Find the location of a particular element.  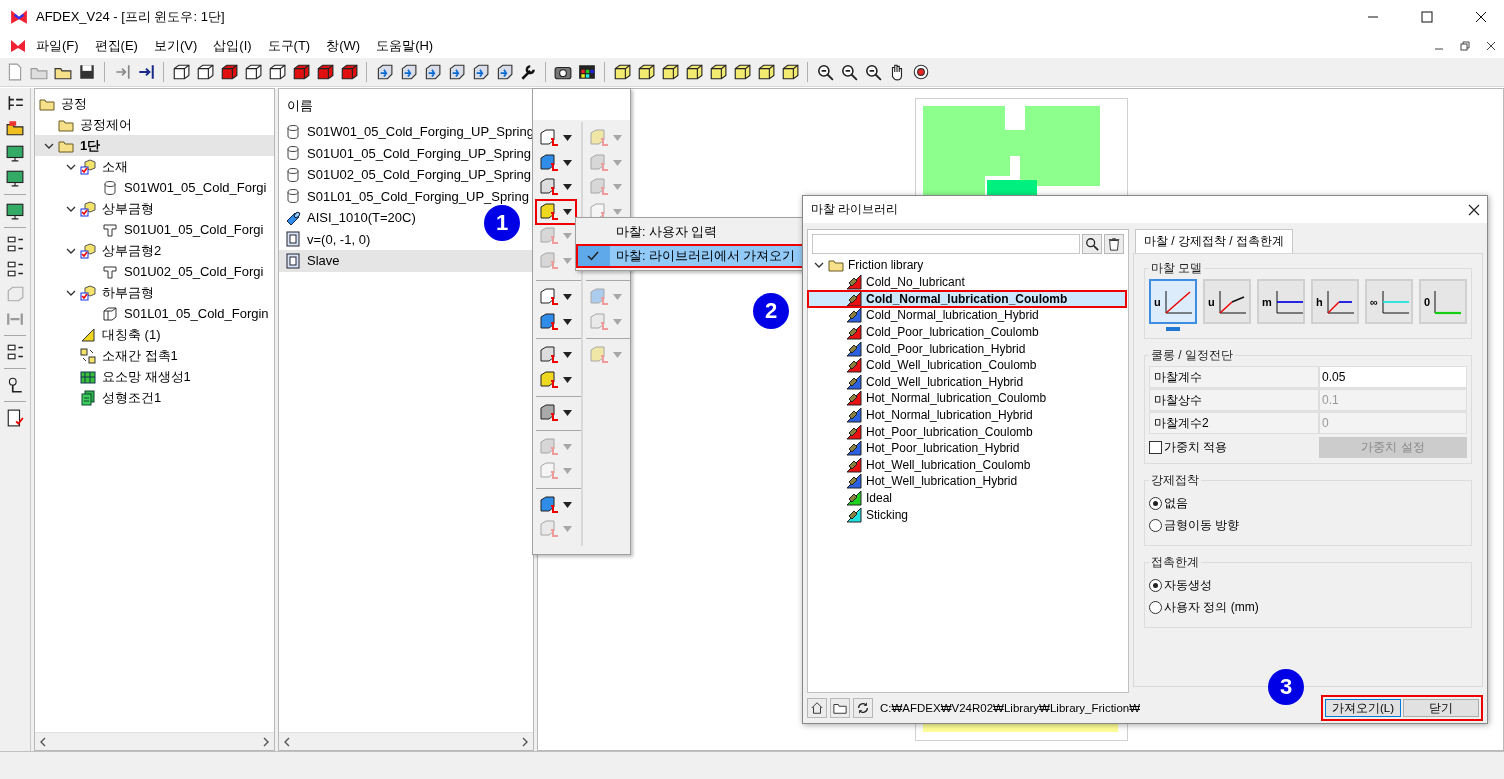

tree-item: 상부금형2 is located at coordinates (132, 250).